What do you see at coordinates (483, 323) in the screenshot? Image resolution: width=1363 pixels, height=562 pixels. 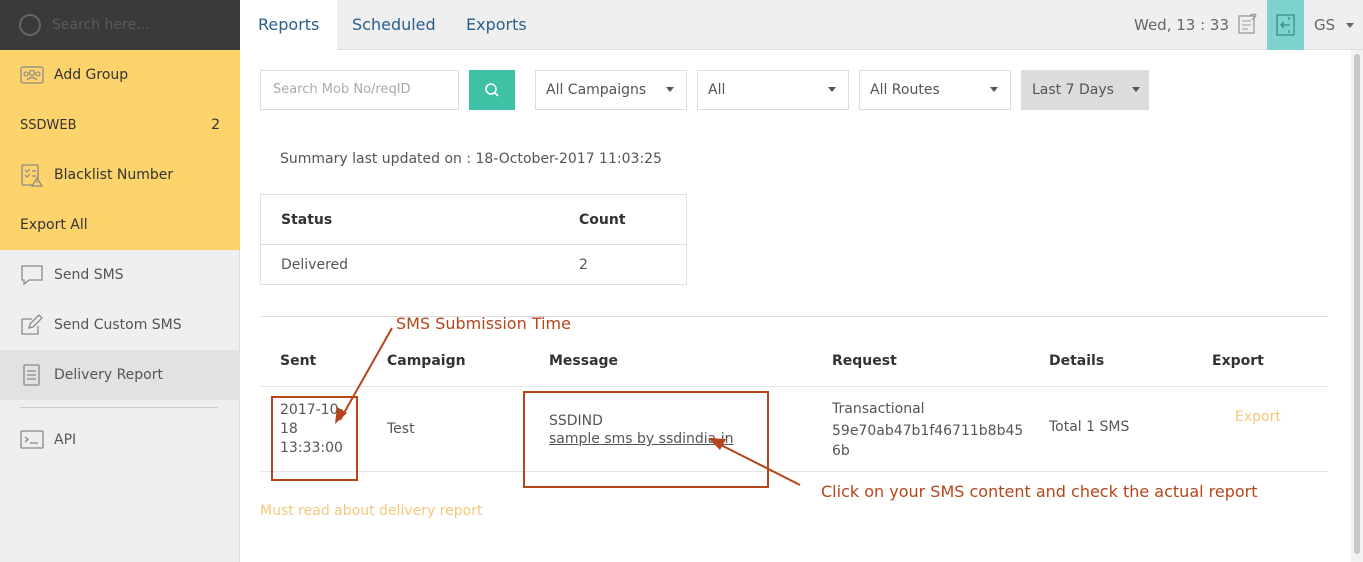 I see `annotation-submission-time: SMS Submission Time` at bounding box center [483, 323].